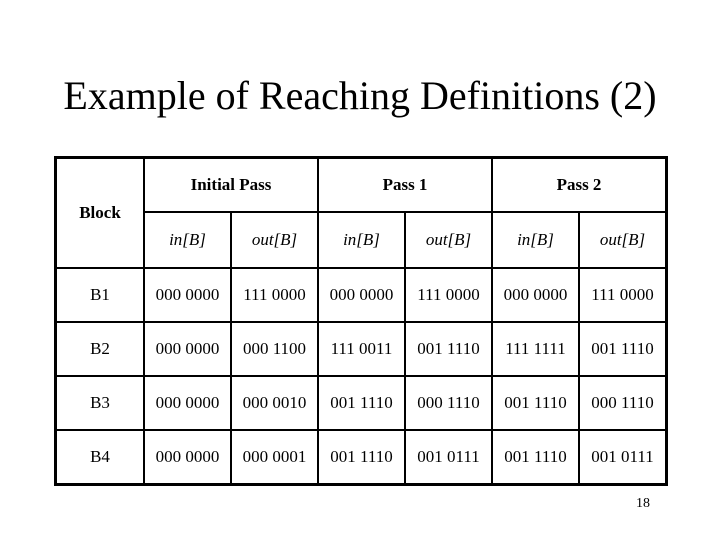  Describe the element at coordinates (535, 349) in the screenshot. I see `value-cell: 111 1111` at that location.